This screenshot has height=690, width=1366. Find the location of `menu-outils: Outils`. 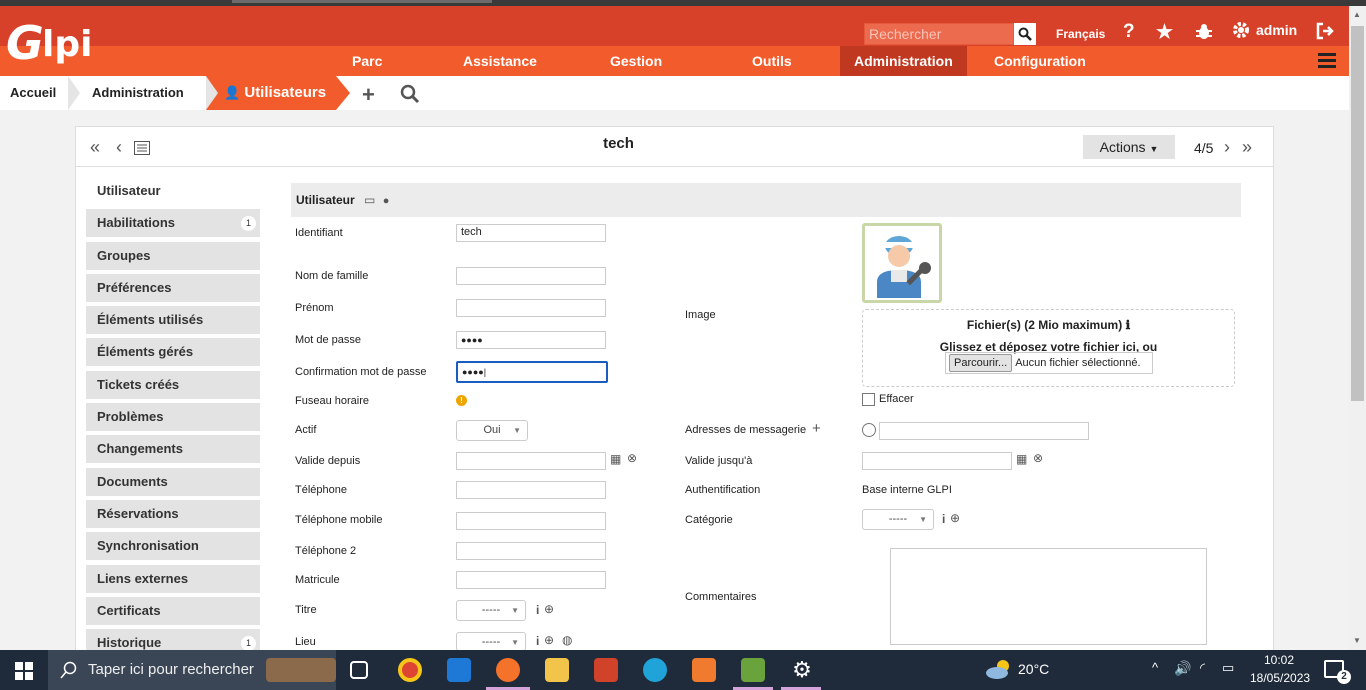

menu-outils: Outils is located at coordinates (772, 61).